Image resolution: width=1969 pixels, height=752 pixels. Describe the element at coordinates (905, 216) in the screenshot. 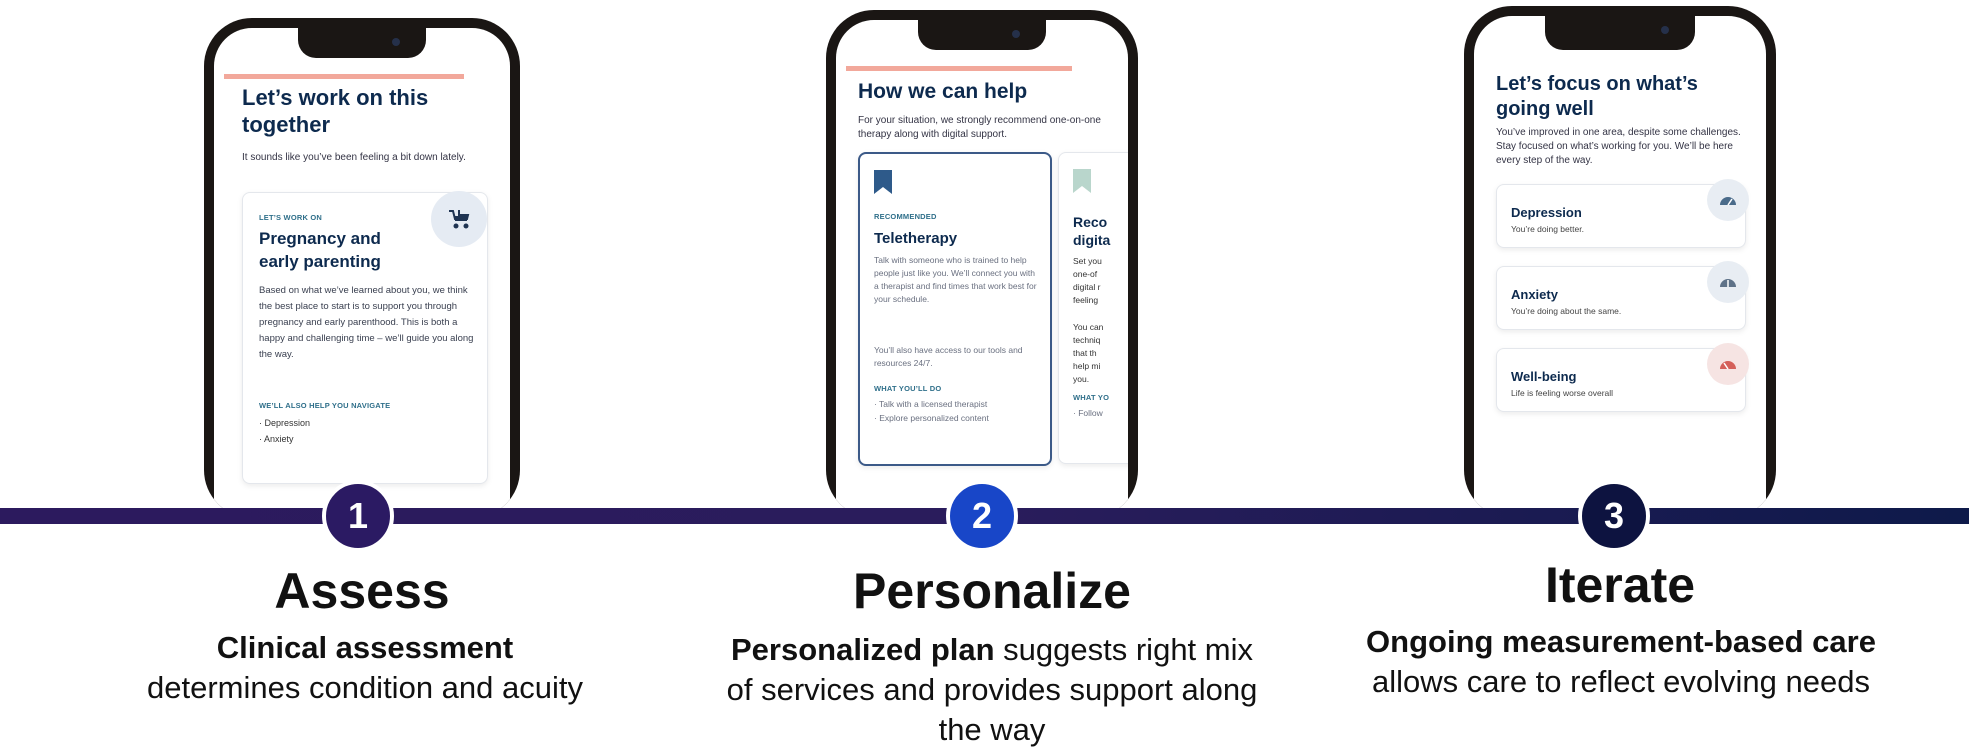

I see `card-label: RECOMMENDED` at that location.